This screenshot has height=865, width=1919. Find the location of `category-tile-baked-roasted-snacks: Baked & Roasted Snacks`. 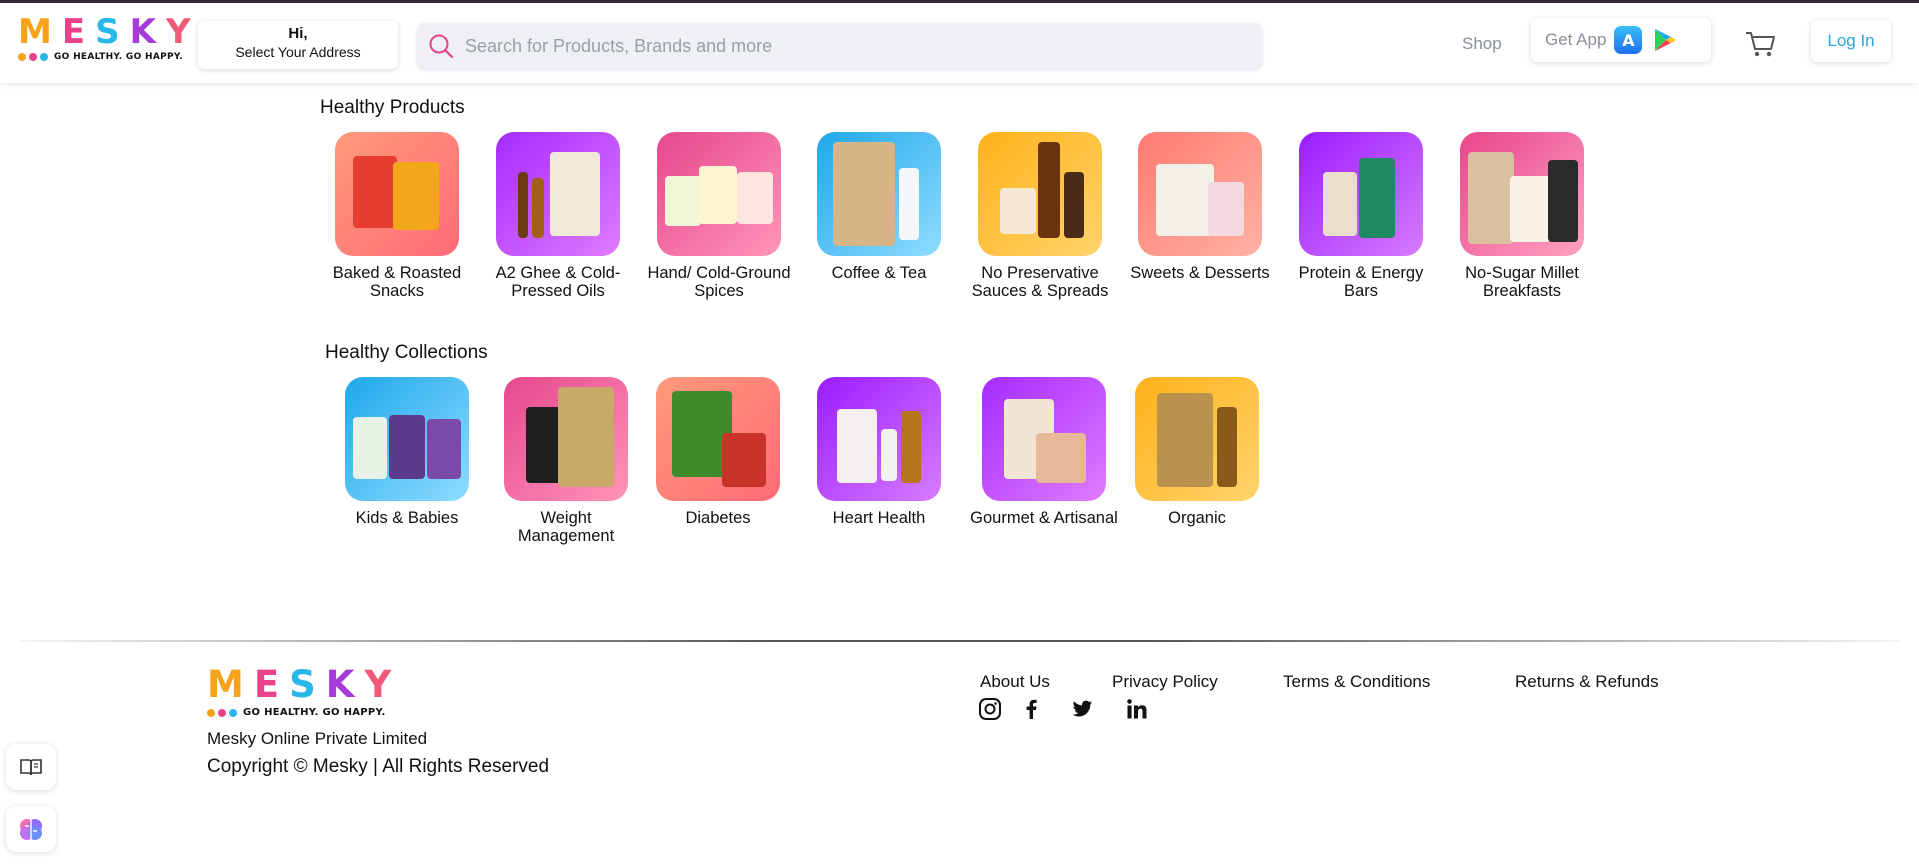

category-tile-baked-roasted-snacks: Baked & Roasted Snacks is located at coordinates (397, 216).